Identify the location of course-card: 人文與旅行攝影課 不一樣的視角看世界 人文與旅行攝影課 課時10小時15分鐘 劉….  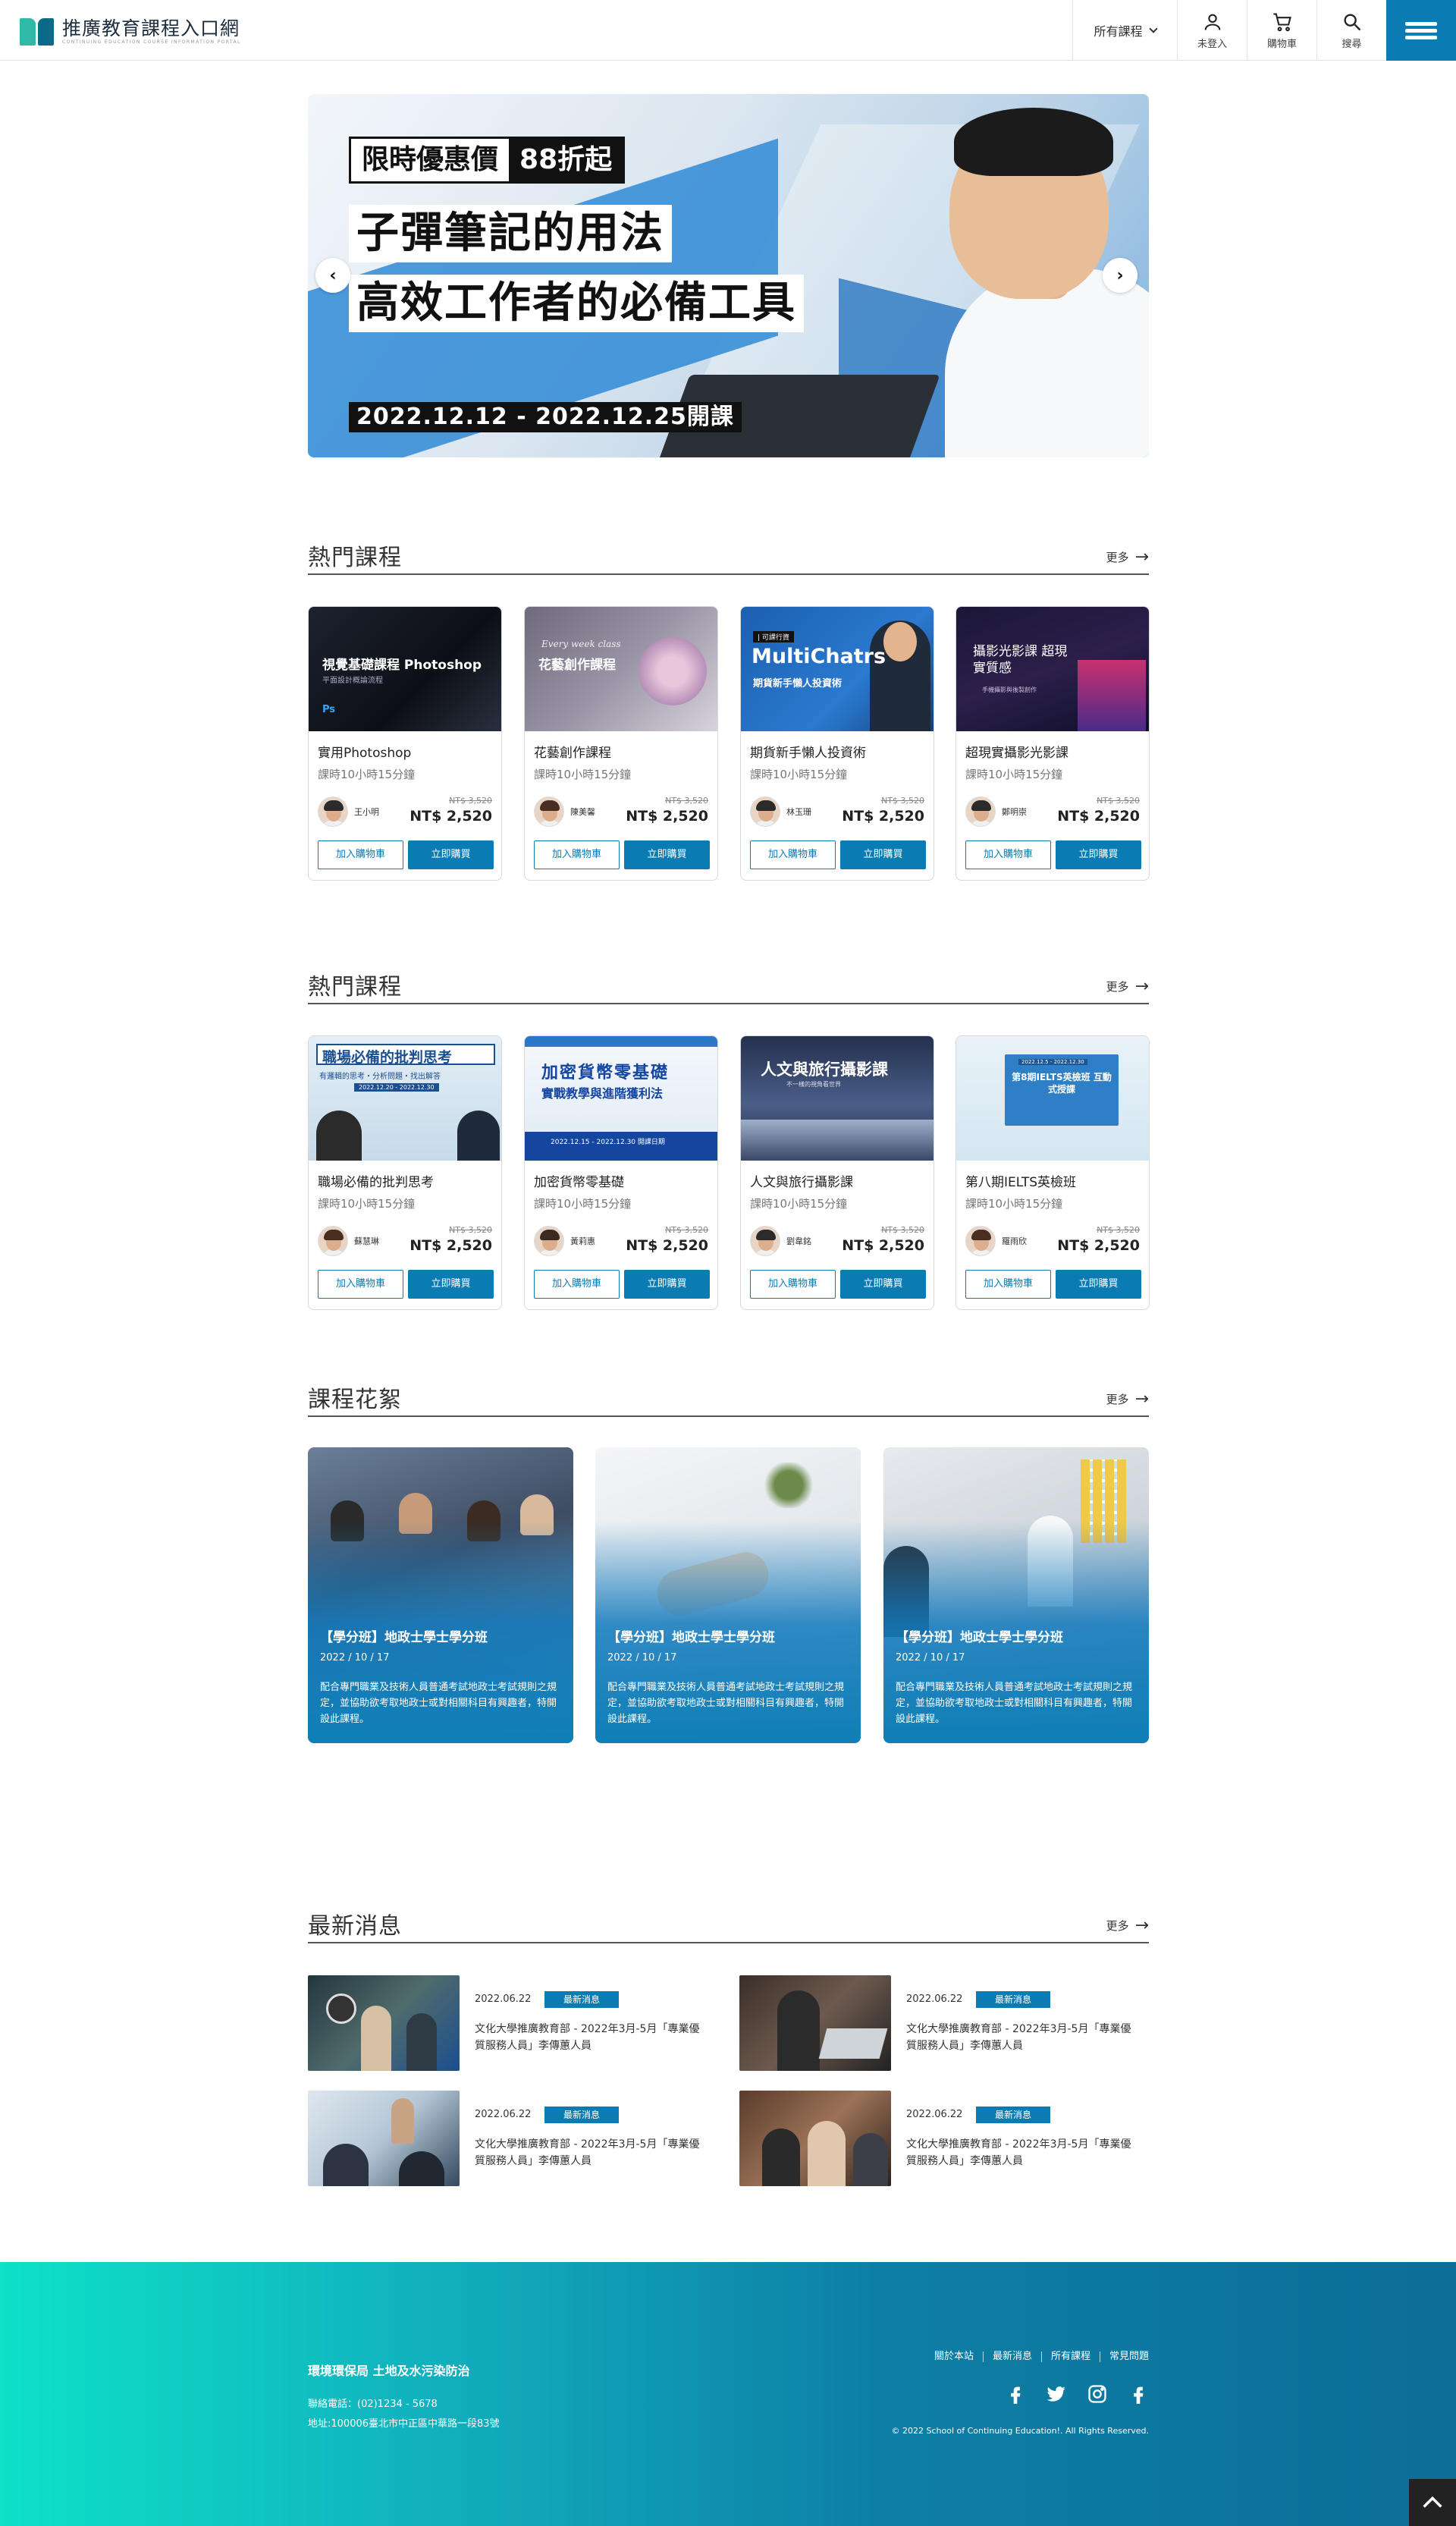
(837, 1172).